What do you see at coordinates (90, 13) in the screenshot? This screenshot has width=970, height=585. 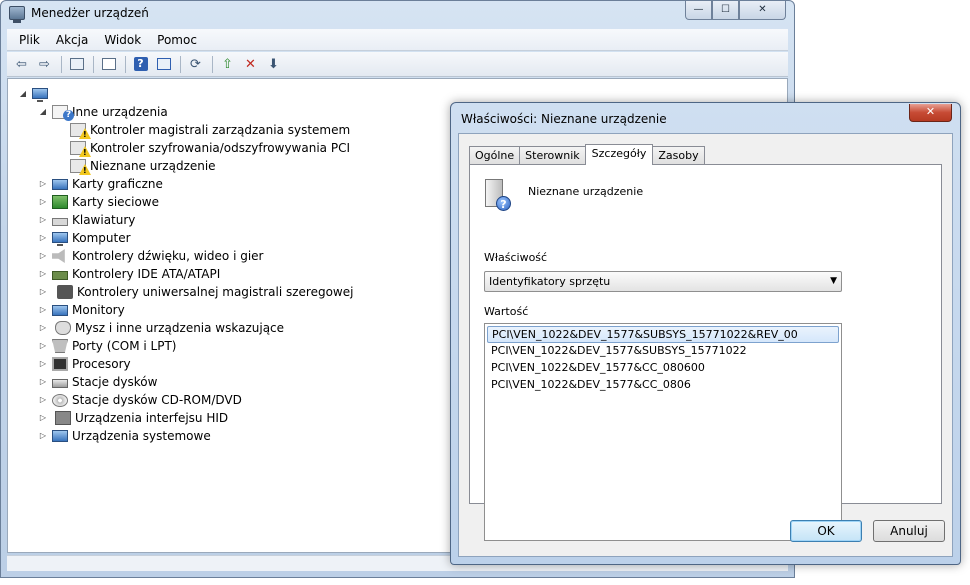 I see `window-title: Menedżer urządzeń` at bounding box center [90, 13].